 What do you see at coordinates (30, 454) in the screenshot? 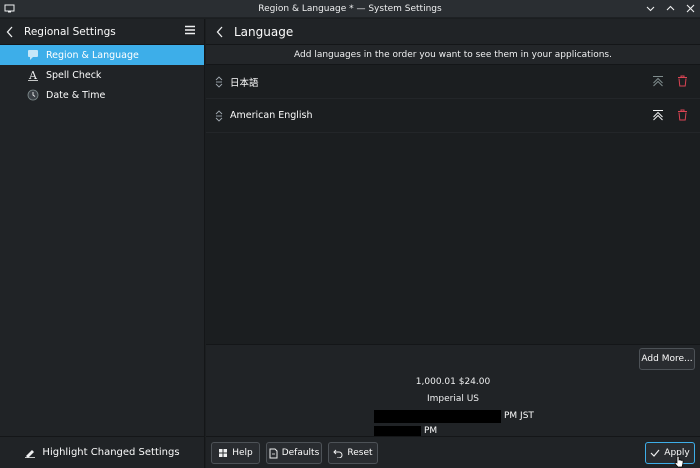
I see `highlighter-icon` at bounding box center [30, 454].